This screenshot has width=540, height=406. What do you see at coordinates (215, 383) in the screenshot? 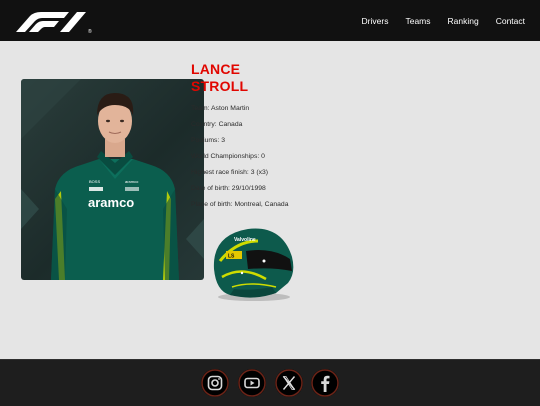
I see `instagram-icon` at bounding box center [215, 383].